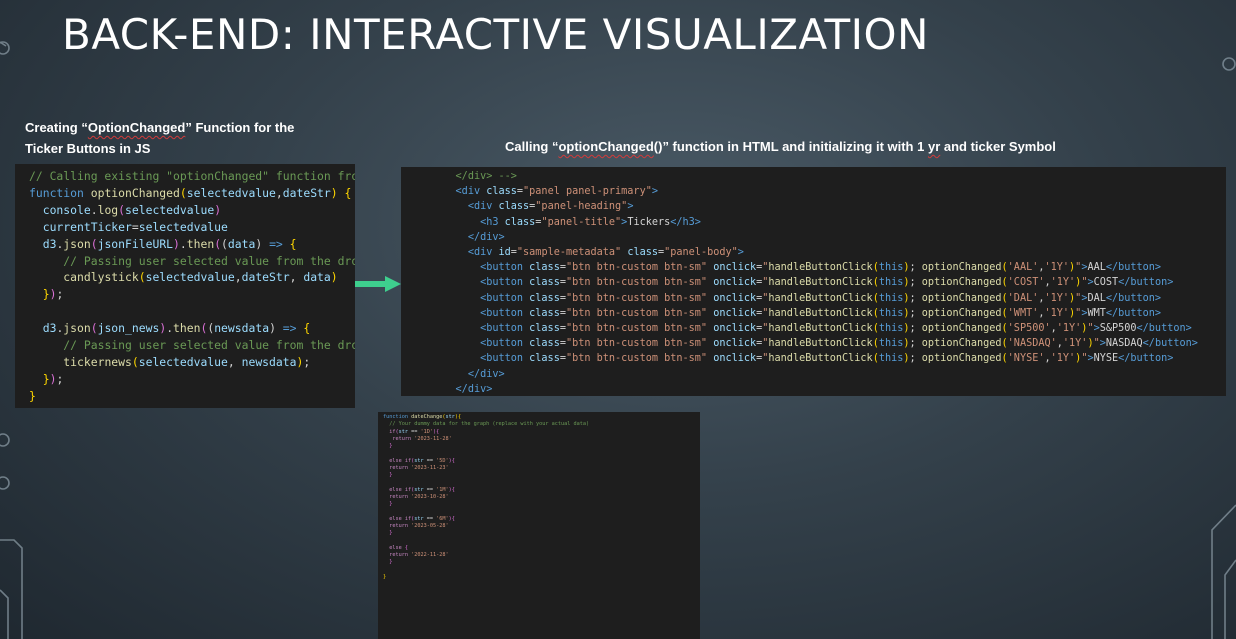  I want to click on right-arrow-icon, so click(378, 284).